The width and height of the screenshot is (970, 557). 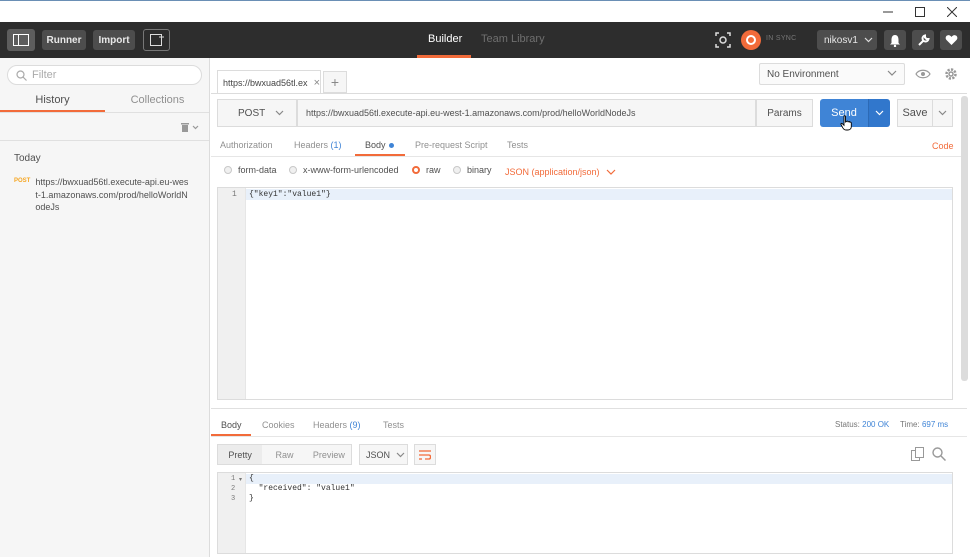 What do you see at coordinates (64, 40) in the screenshot?
I see `runner-button: Runner` at bounding box center [64, 40].